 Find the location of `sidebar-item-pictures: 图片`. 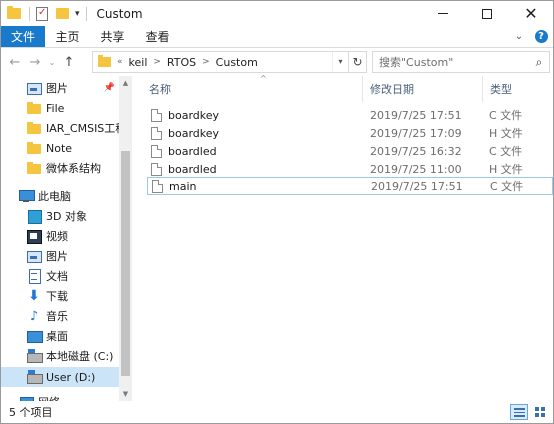

sidebar-item-pictures: 图片 is located at coordinates (60, 256).